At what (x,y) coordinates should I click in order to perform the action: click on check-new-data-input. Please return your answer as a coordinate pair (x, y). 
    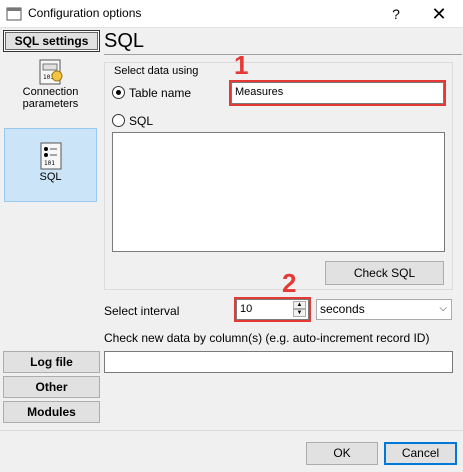
    Looking at the image, I should click on (278, 362).